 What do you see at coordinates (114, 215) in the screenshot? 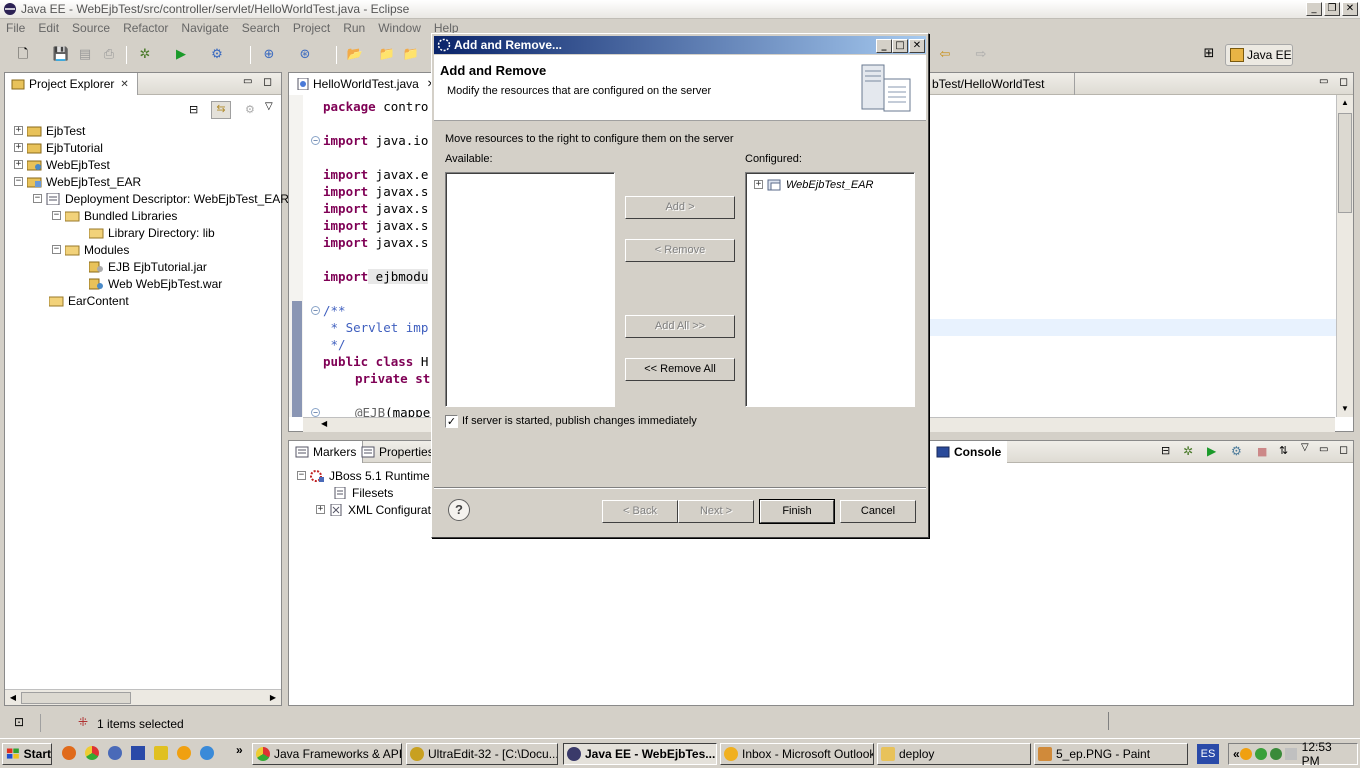
I see `tree-item-bundled-libraries: − Bundled Libraries` at bounding box center [114, 215].